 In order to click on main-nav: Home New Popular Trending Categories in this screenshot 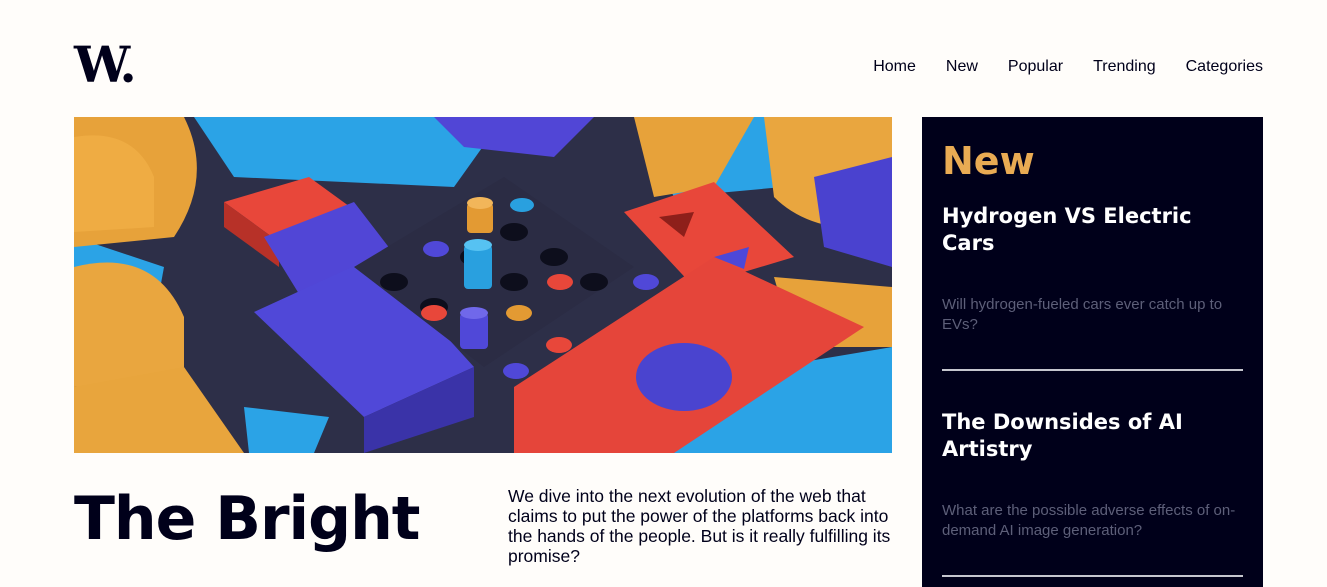, I will do `click(1068, 67)`.